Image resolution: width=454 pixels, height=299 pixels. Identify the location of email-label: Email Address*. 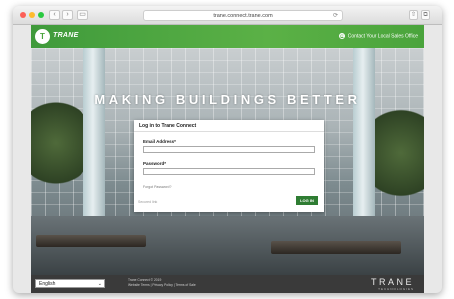
(159, 141).